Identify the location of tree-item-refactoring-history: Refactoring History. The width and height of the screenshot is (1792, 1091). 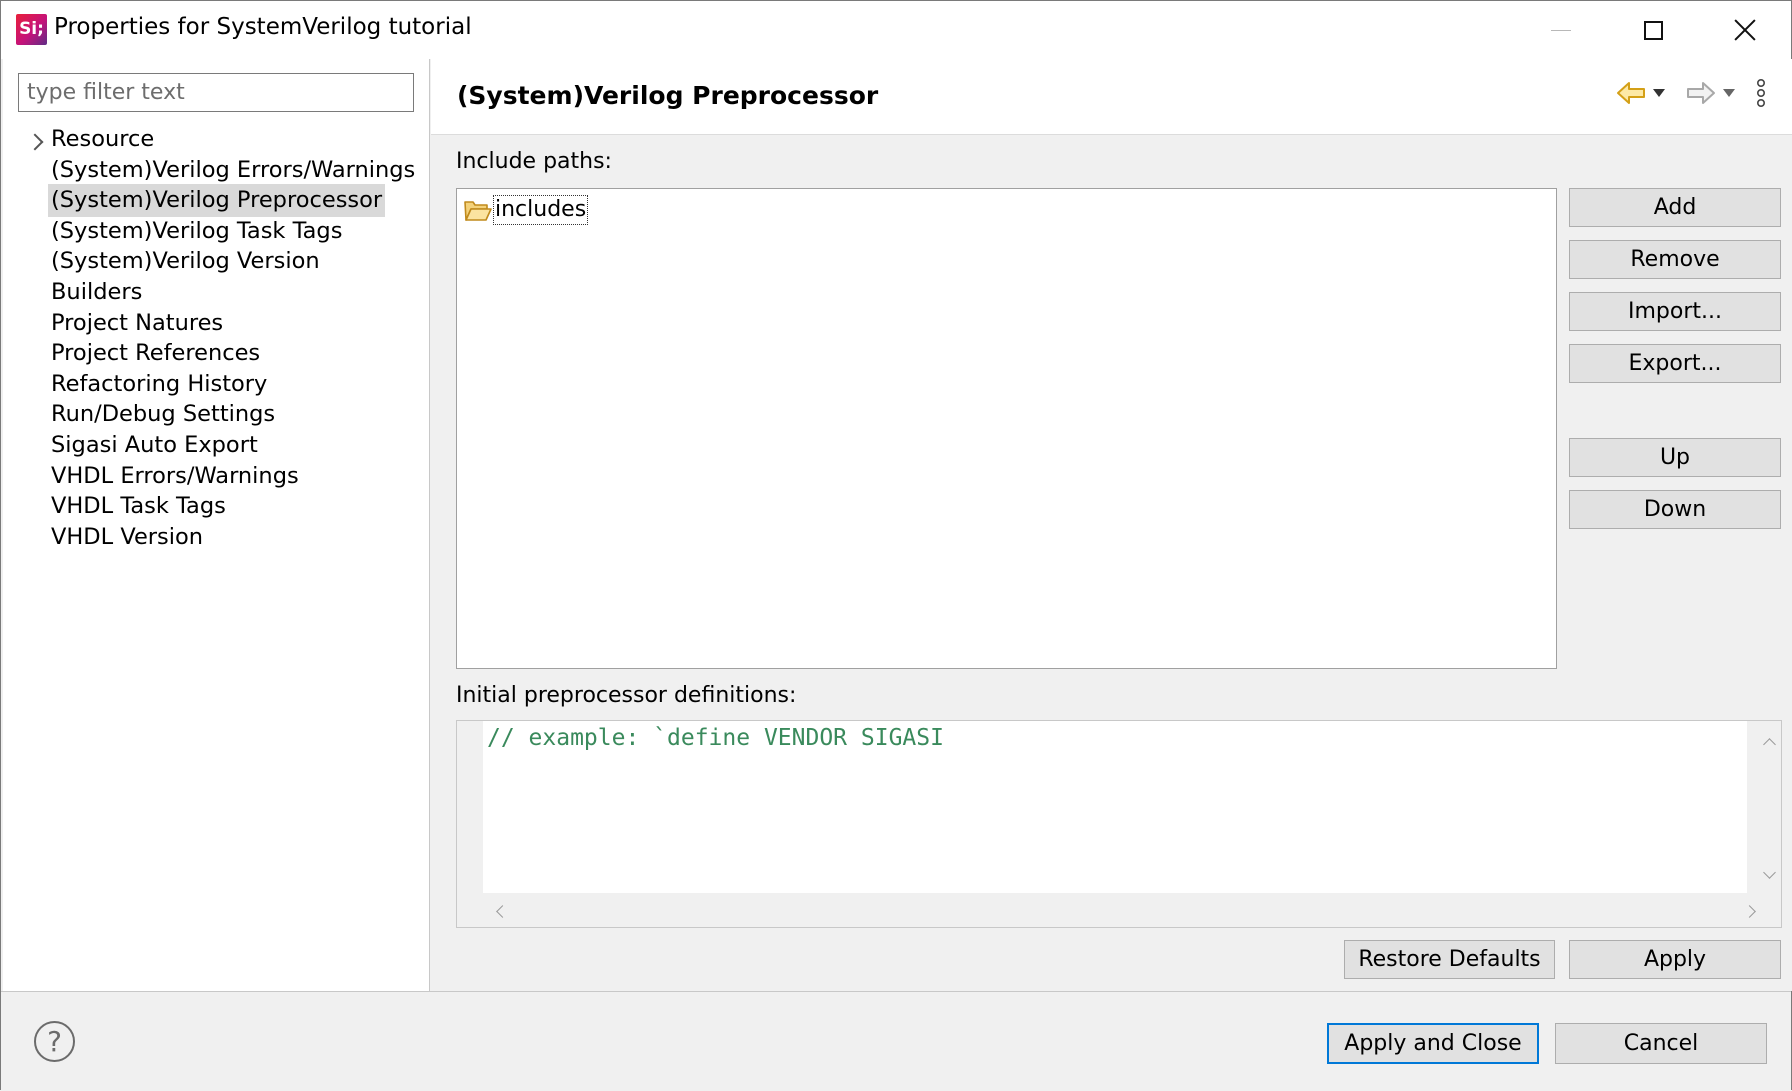
(159, 384).